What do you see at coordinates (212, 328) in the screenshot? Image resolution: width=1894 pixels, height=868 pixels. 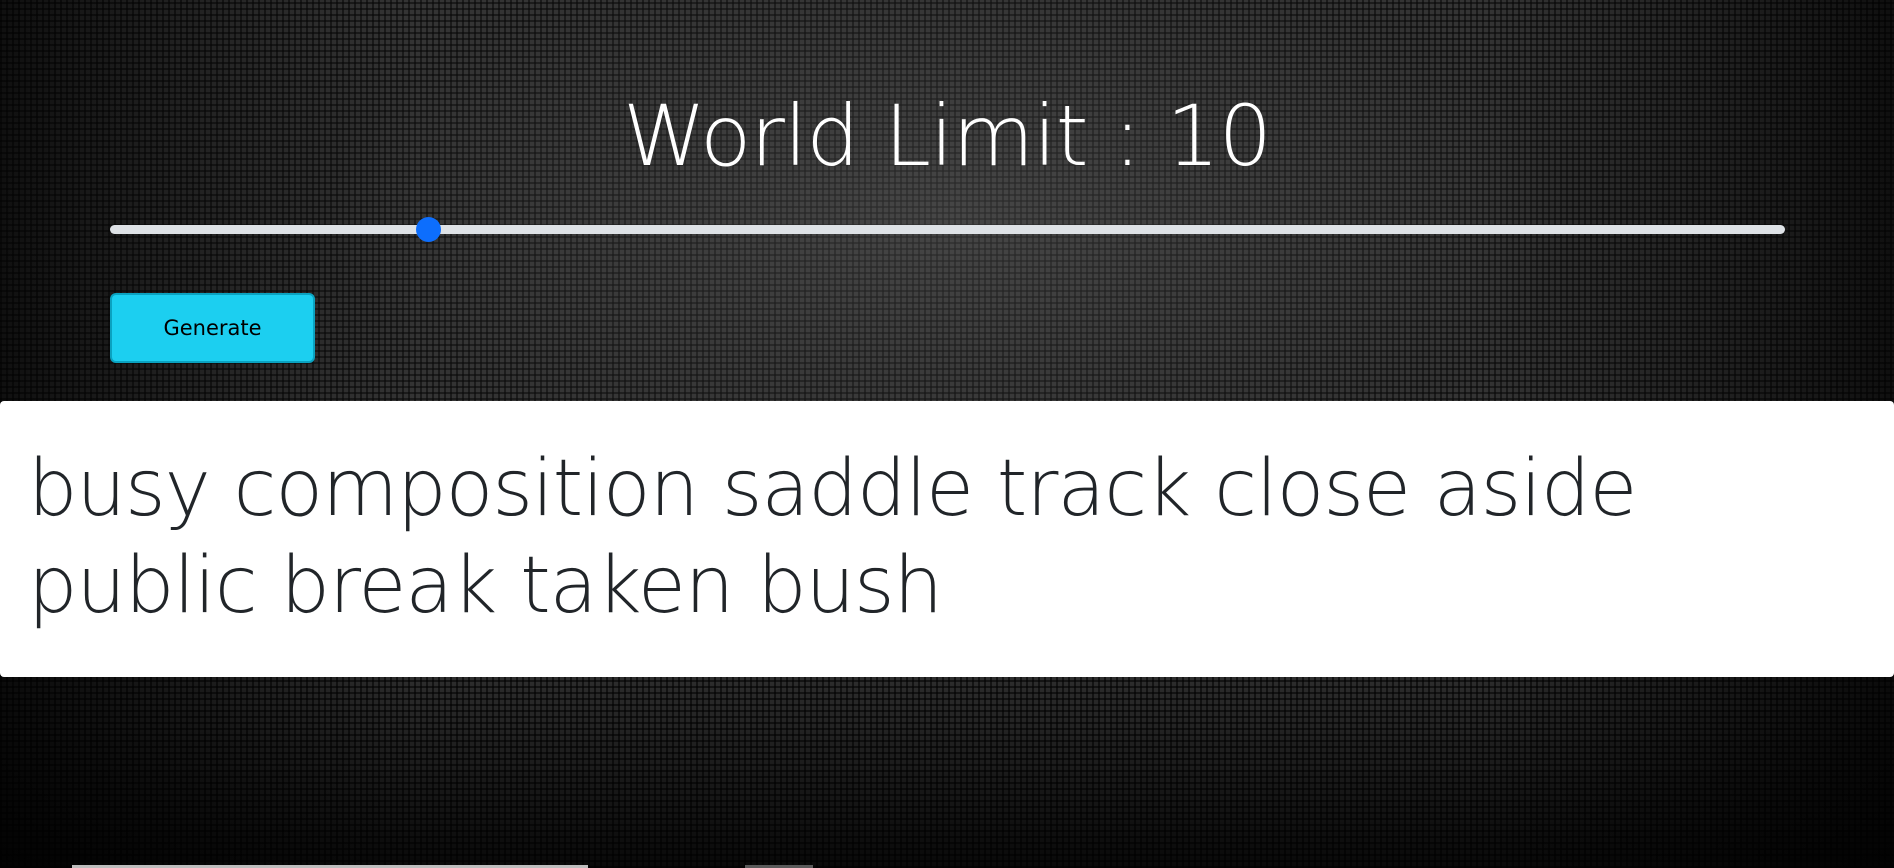 I see `generate-button: Generate` at bounding box center [212, 328].